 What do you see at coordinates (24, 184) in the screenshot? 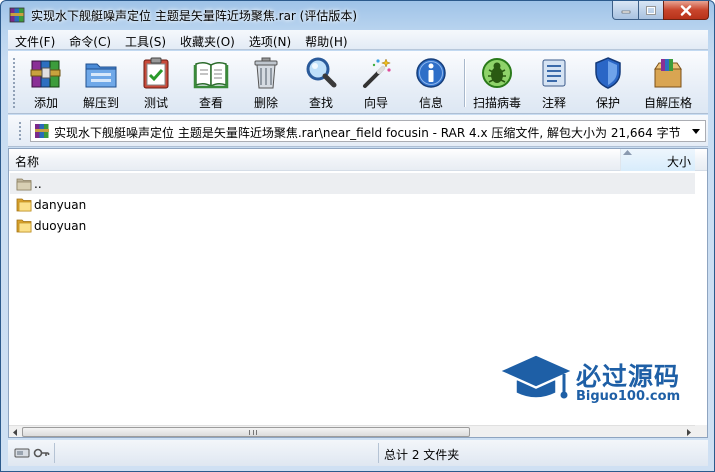
I see `parent-folder-icon` at bounding box center [24, 184].